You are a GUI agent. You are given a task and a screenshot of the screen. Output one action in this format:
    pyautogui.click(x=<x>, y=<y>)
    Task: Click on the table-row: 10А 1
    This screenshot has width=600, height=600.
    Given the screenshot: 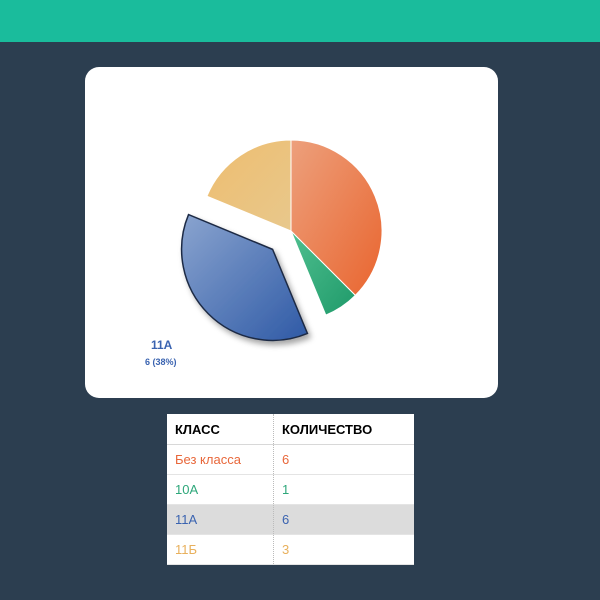 What is the action you would take?
    pyautogui.click(x=290, y=489)
    